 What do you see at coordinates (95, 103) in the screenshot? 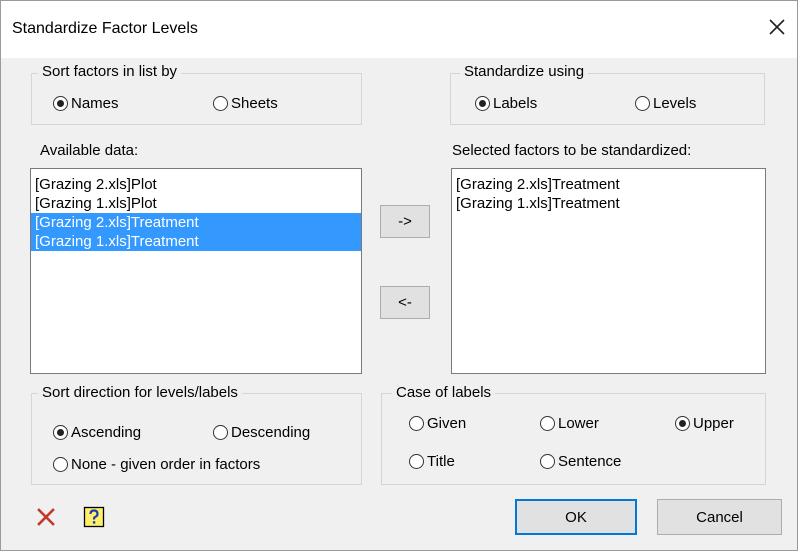
I see `radio-sort-names-label: Names` at bounding box center [95, 103].